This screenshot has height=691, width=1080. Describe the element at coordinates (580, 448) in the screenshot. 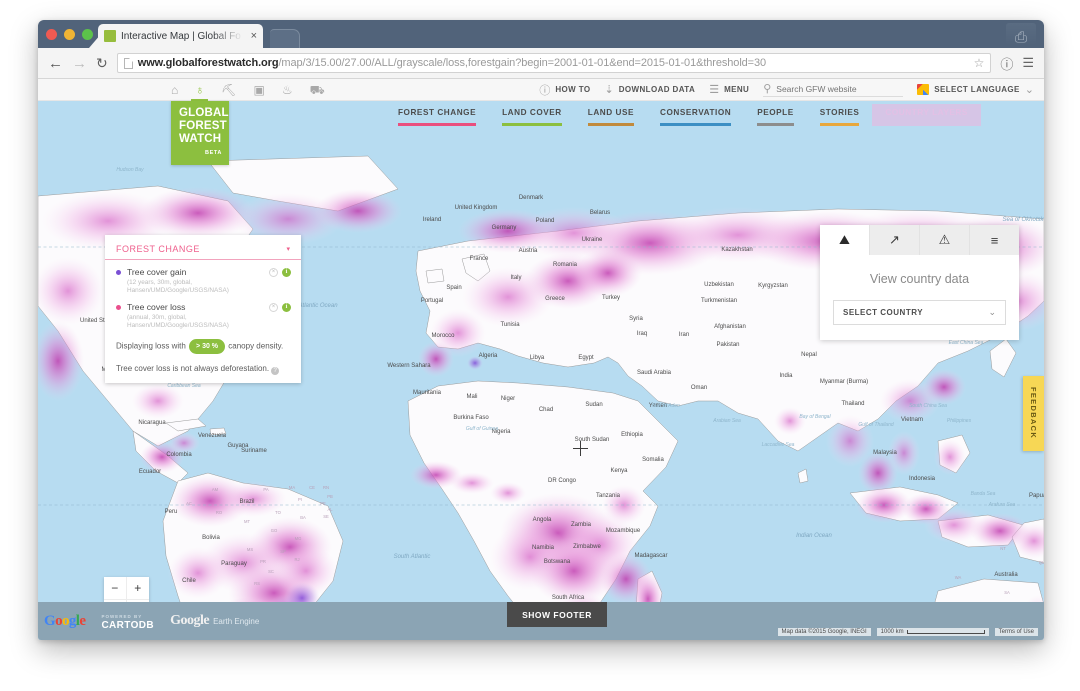

I see `map-center-crosshair` at that location.